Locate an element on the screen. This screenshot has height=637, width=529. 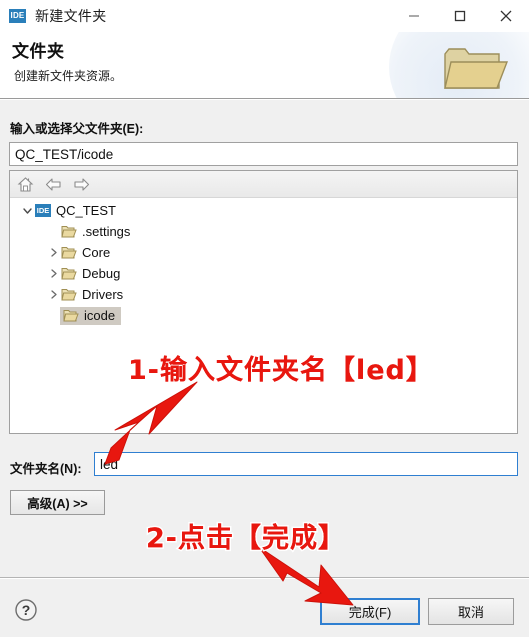
tree-item-label: icode is located at coordinates (100, 315).